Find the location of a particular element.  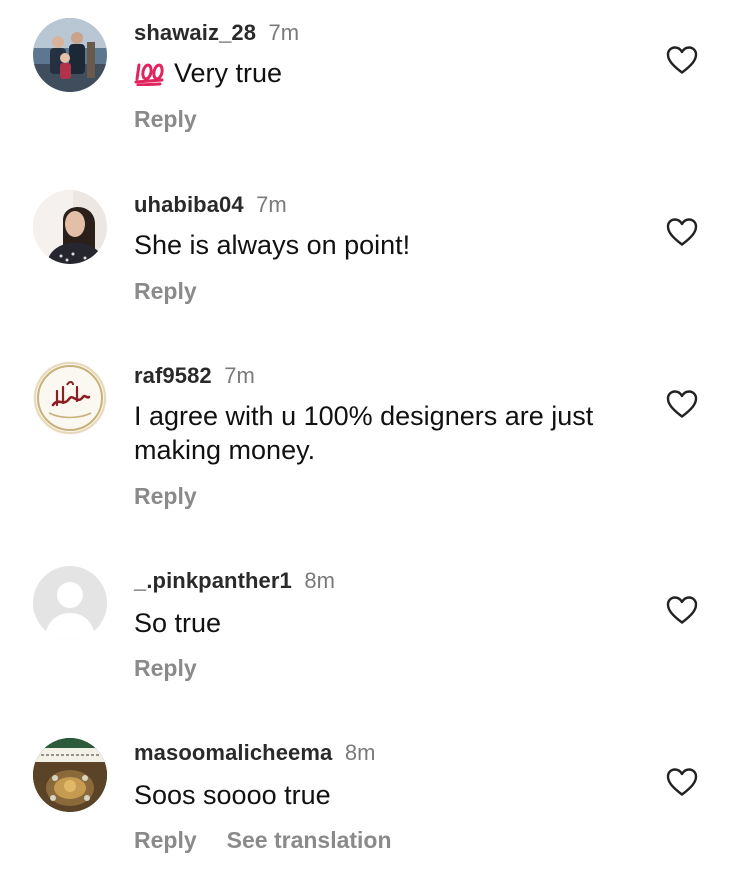

comment-meta: uhabiba04 7m is located at coordinates (210, 205).